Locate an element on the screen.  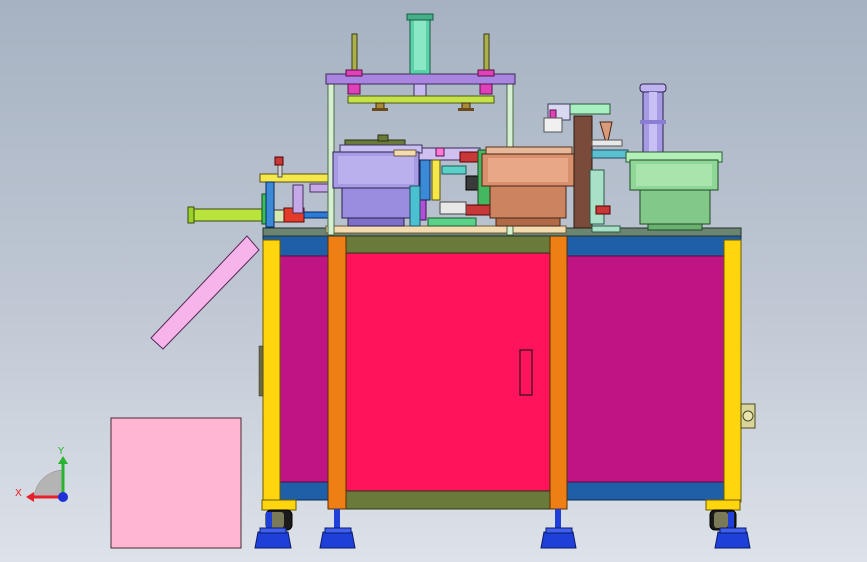
triad-z-axis is located at coordinates (63, 497).